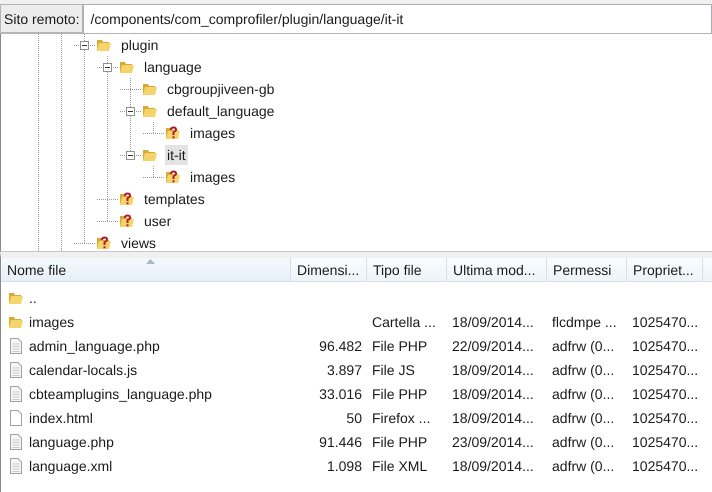  What do you see at coordinates (33, 298) in the screenshot?
I see `file-name: ..` at bounding box center [33, 298].